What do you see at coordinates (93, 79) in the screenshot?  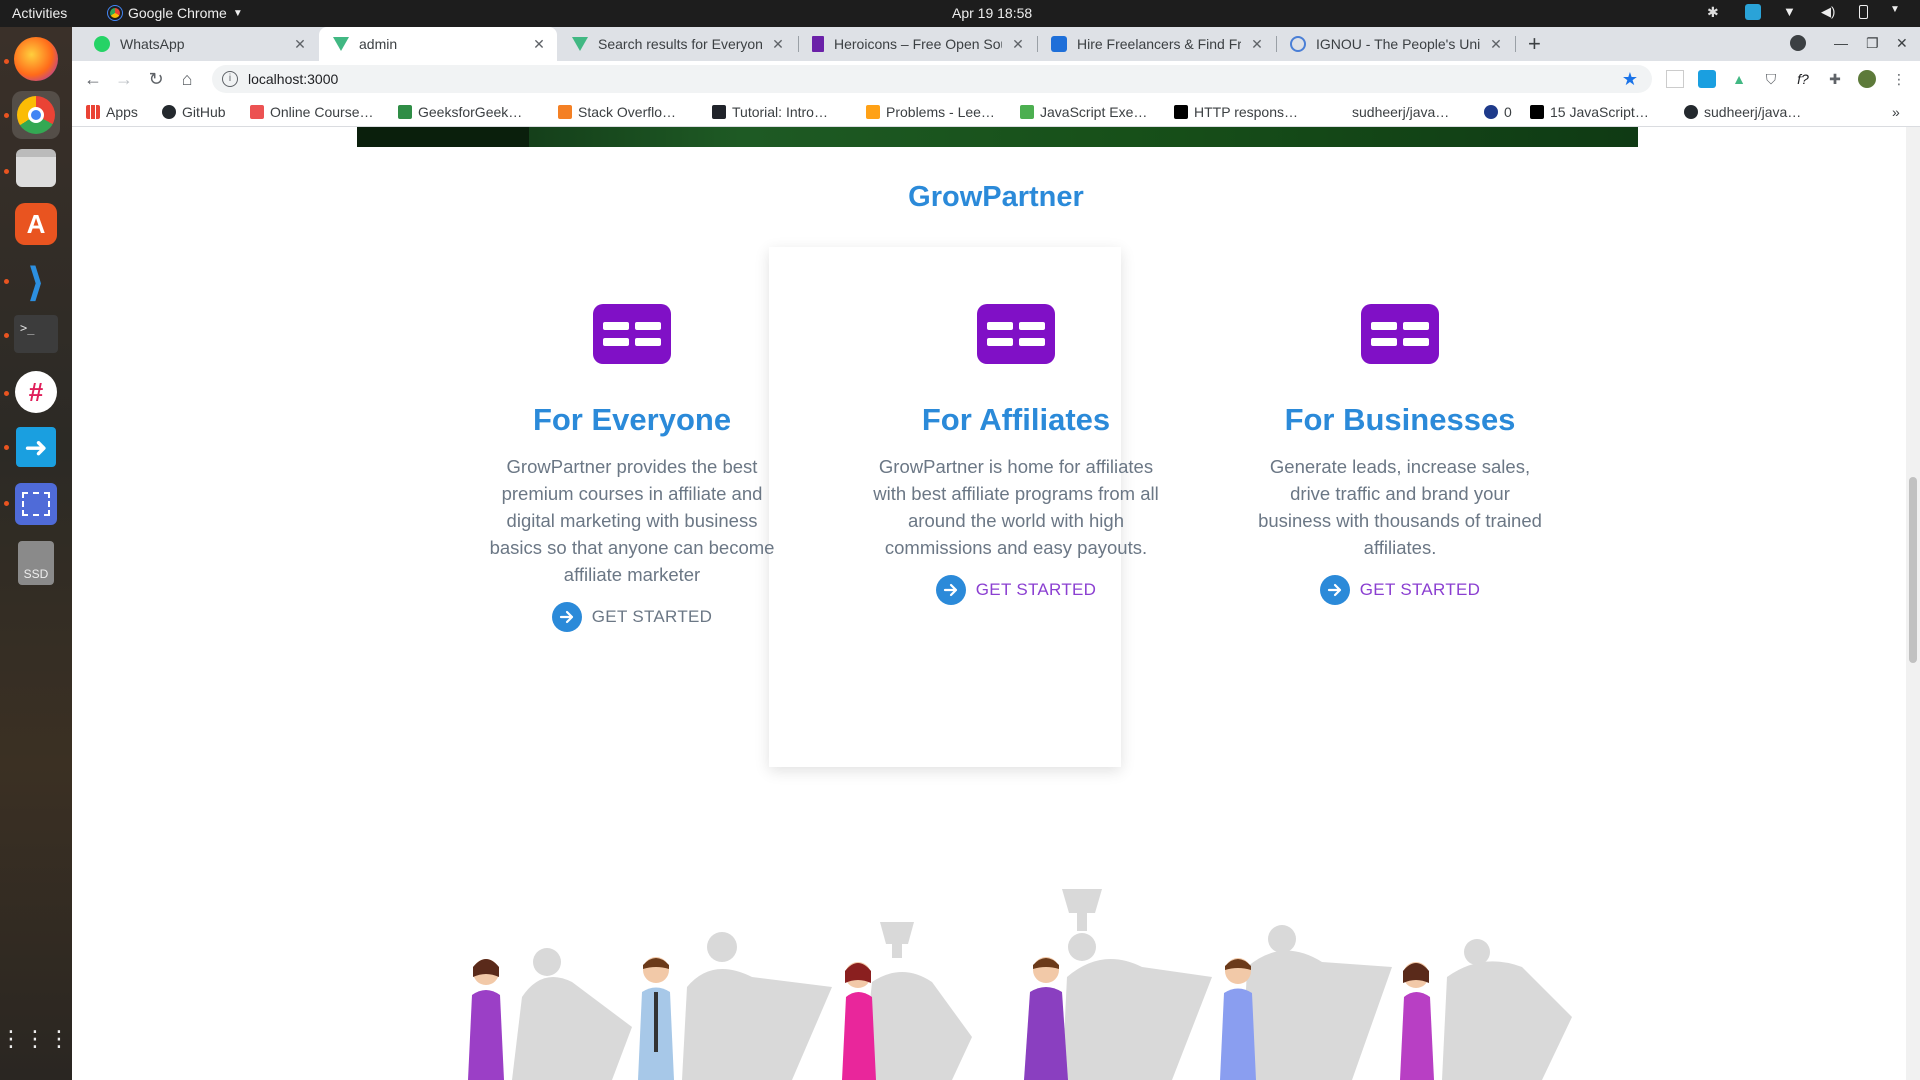 I see `back-icon: ←` at bounding box center [93, 79].